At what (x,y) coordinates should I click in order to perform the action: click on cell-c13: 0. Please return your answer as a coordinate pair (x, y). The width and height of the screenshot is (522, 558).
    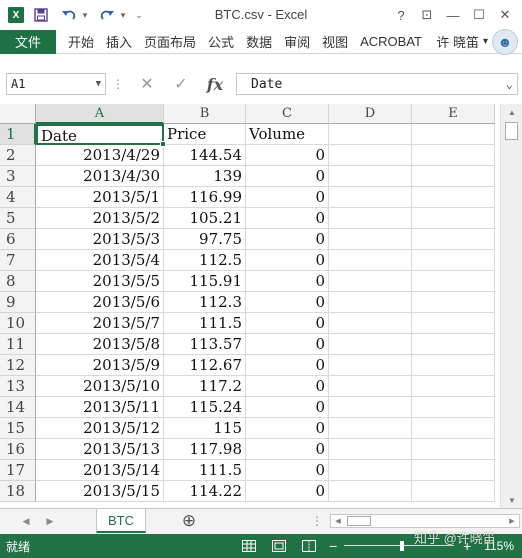
    Looking at the image, I should click on (287, 386).